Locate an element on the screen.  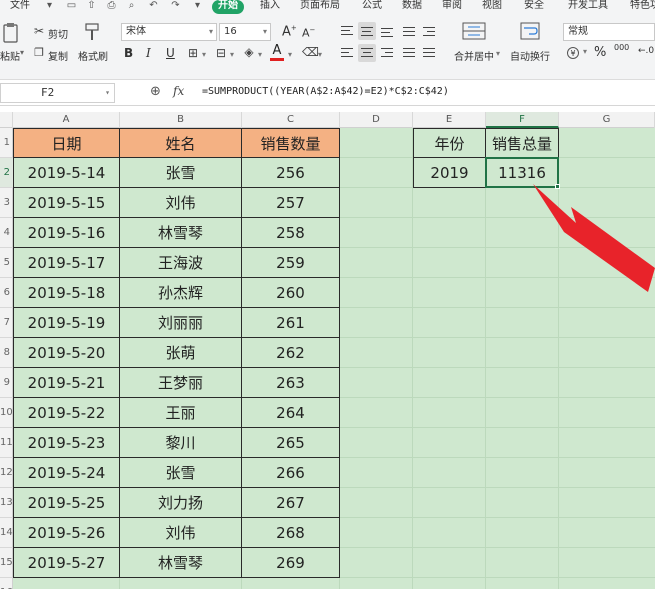
distributed-button is located at coordinates (429, 53).